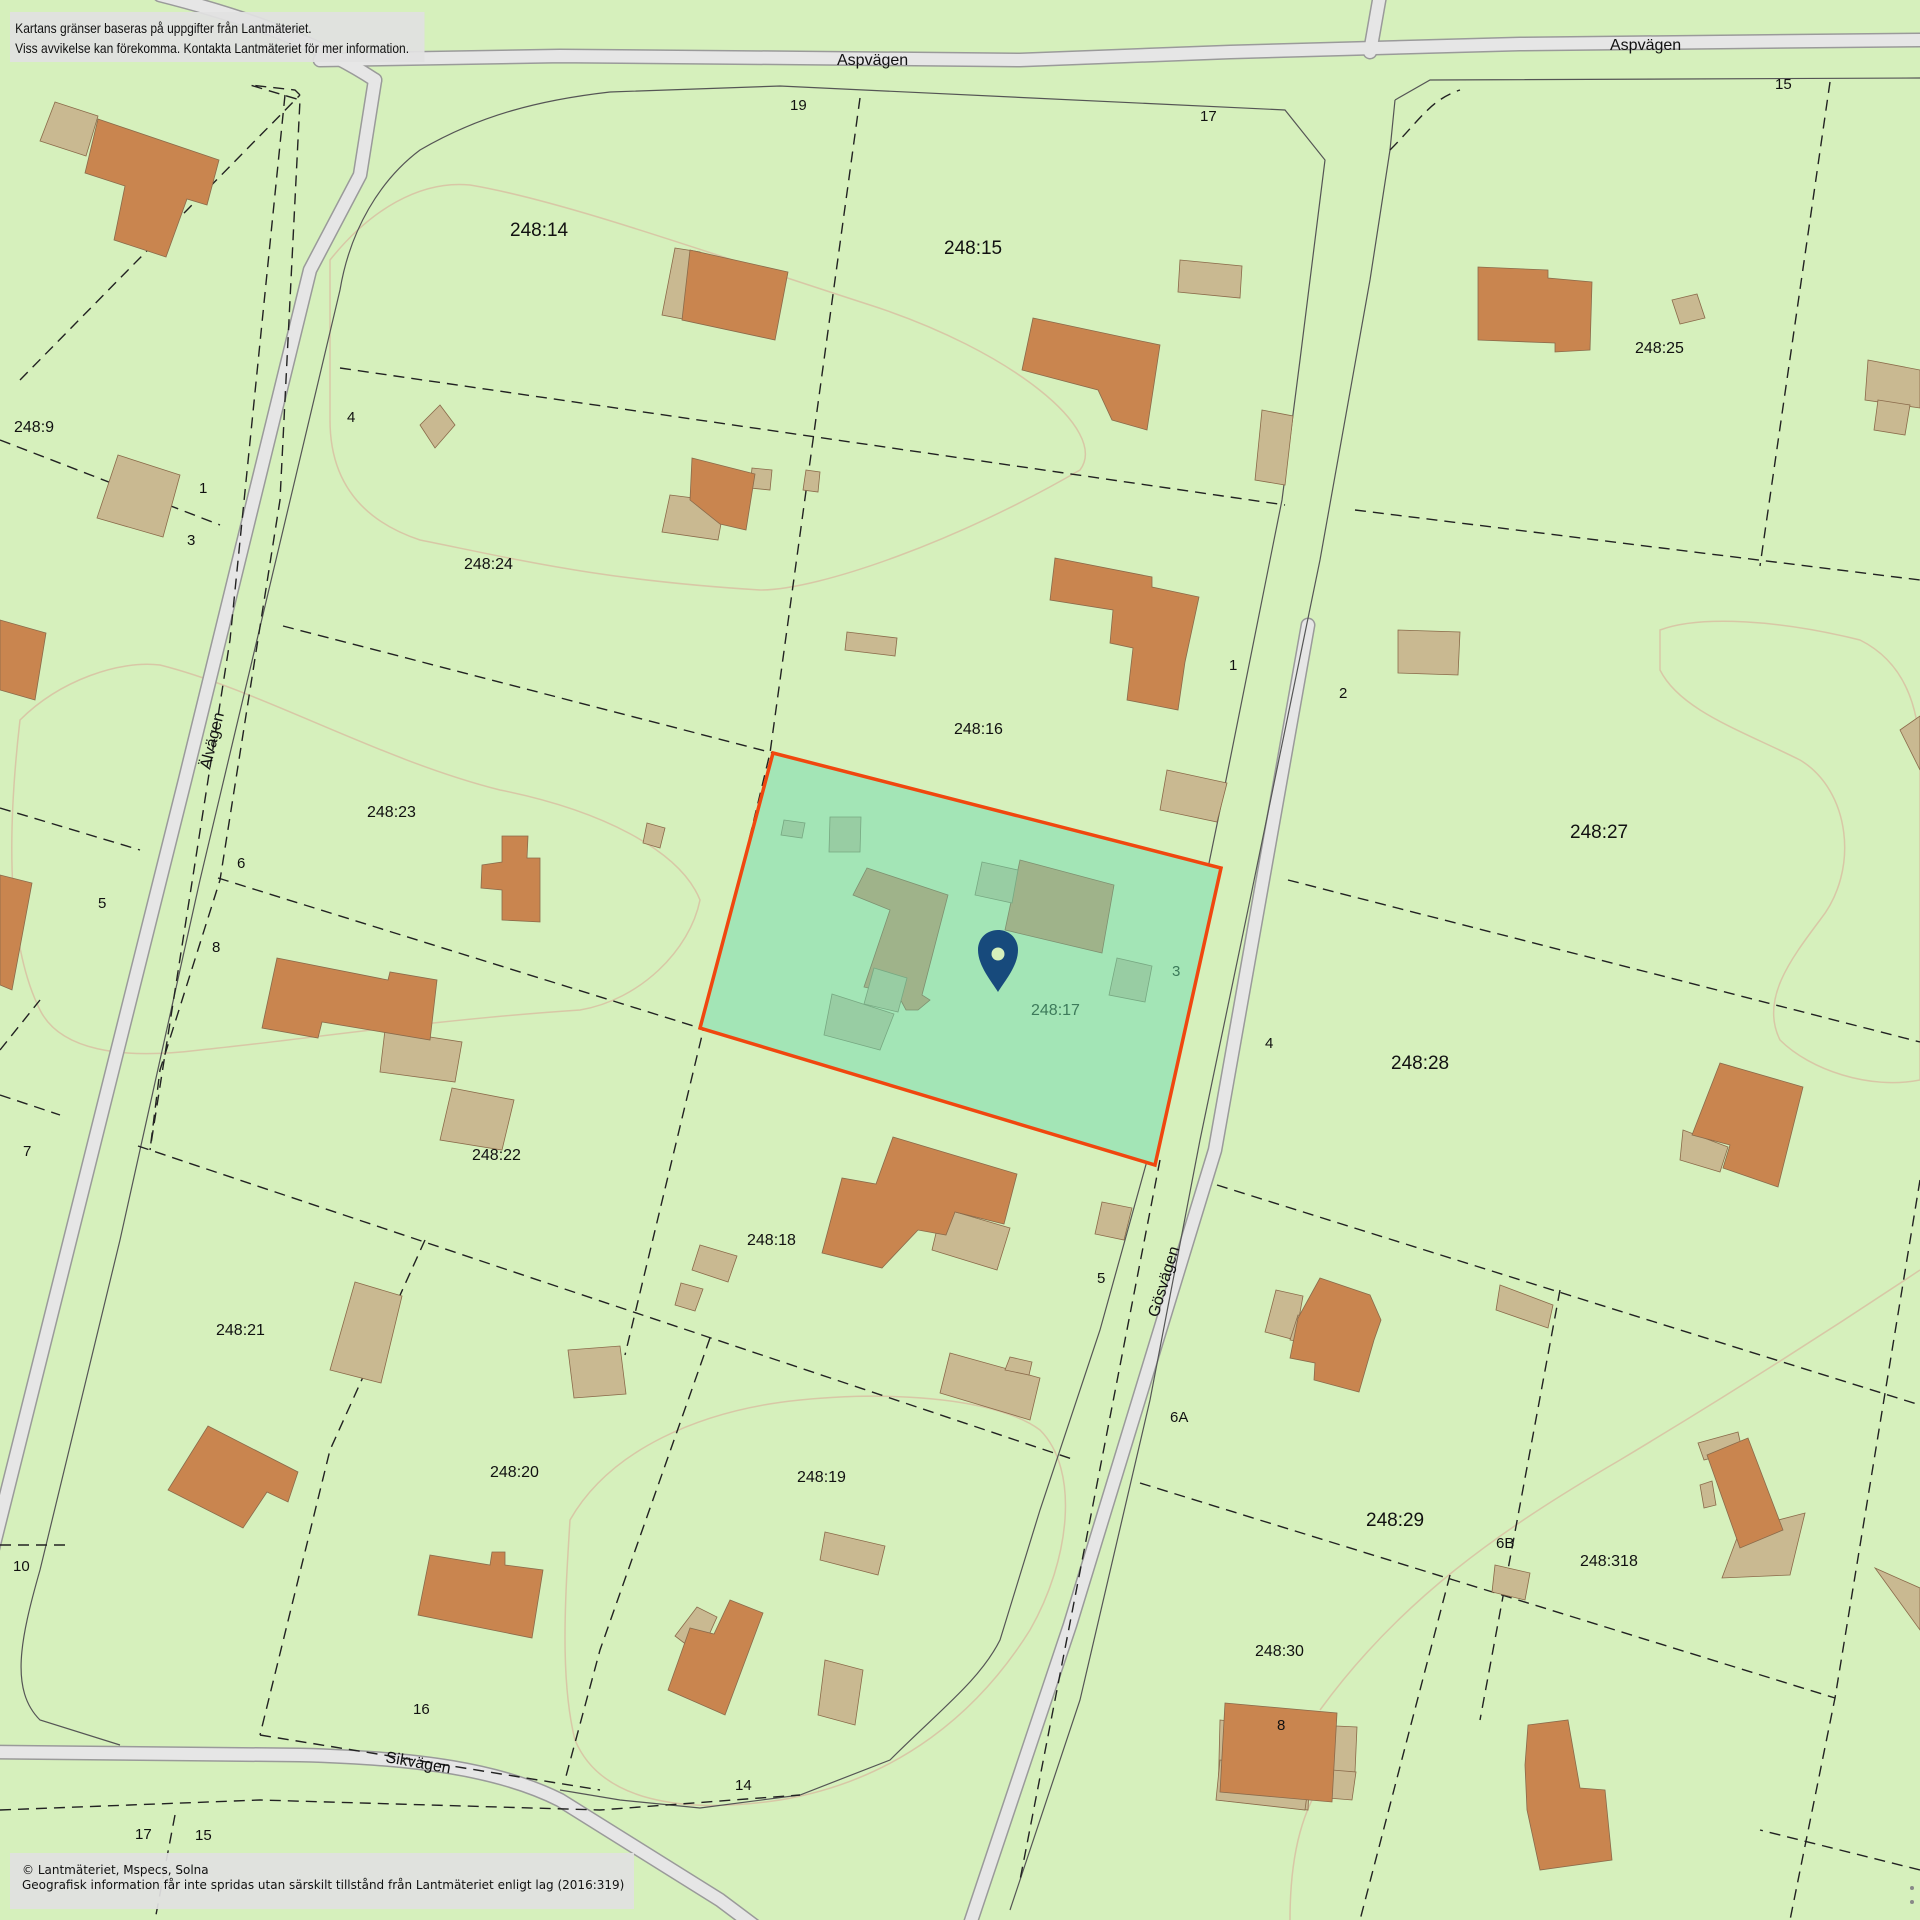 This screenshot has width=1920, height=1920. I want to click on address-number: 7, so click(27, 1151).